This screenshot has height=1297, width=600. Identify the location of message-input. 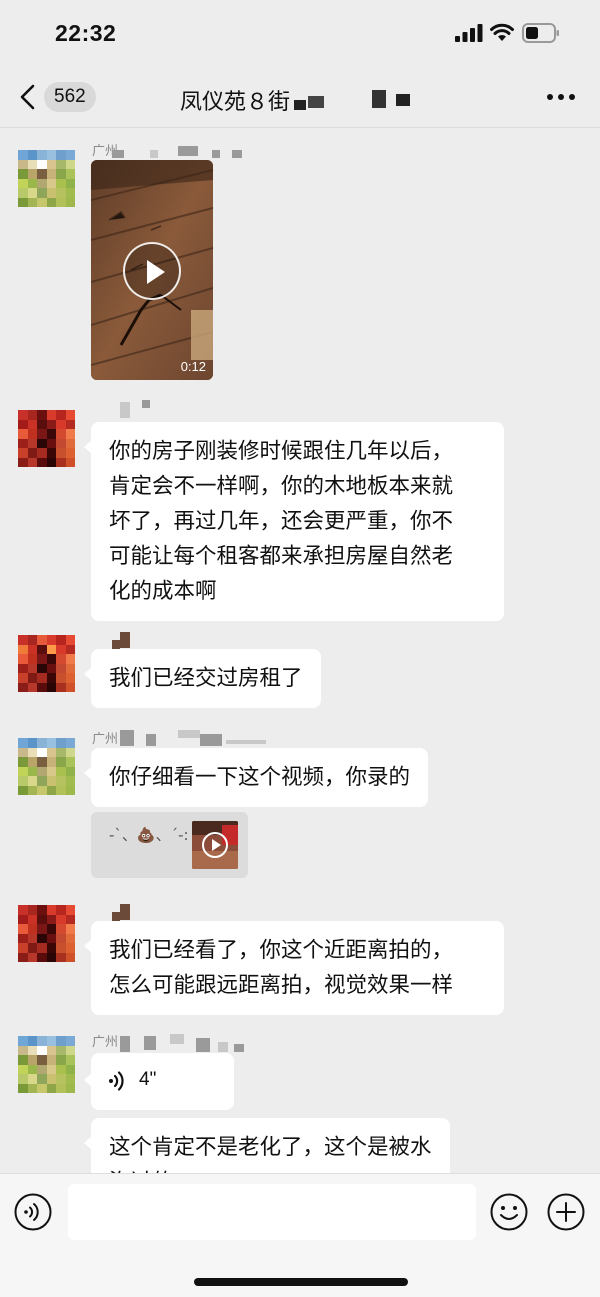
(272, 1212).